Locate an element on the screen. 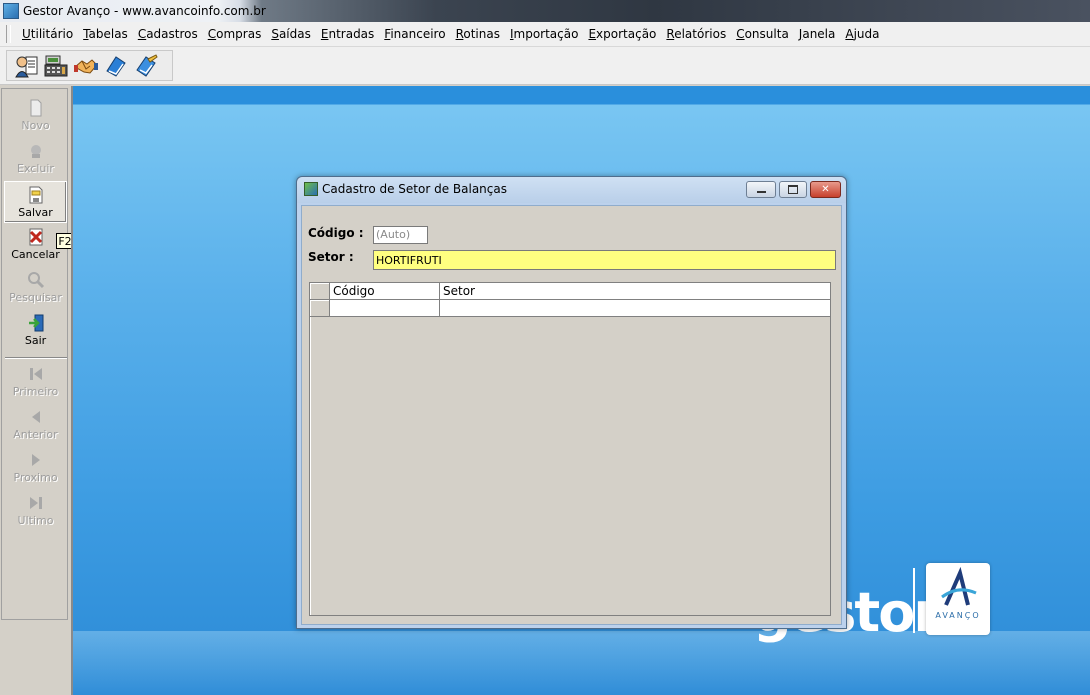 This screenshot has width=1090, height=695. dialog-titlebar: Cadastro de Setor de Balanças ✕ is located at coordinates (571, 190).